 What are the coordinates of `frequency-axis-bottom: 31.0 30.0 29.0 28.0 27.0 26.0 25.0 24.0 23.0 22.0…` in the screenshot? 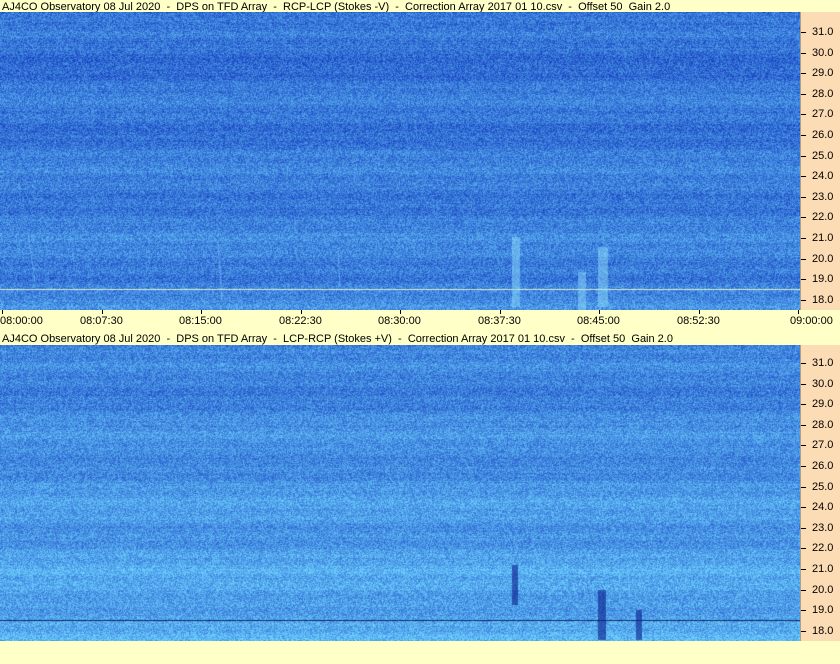 It's located at (820, 501).